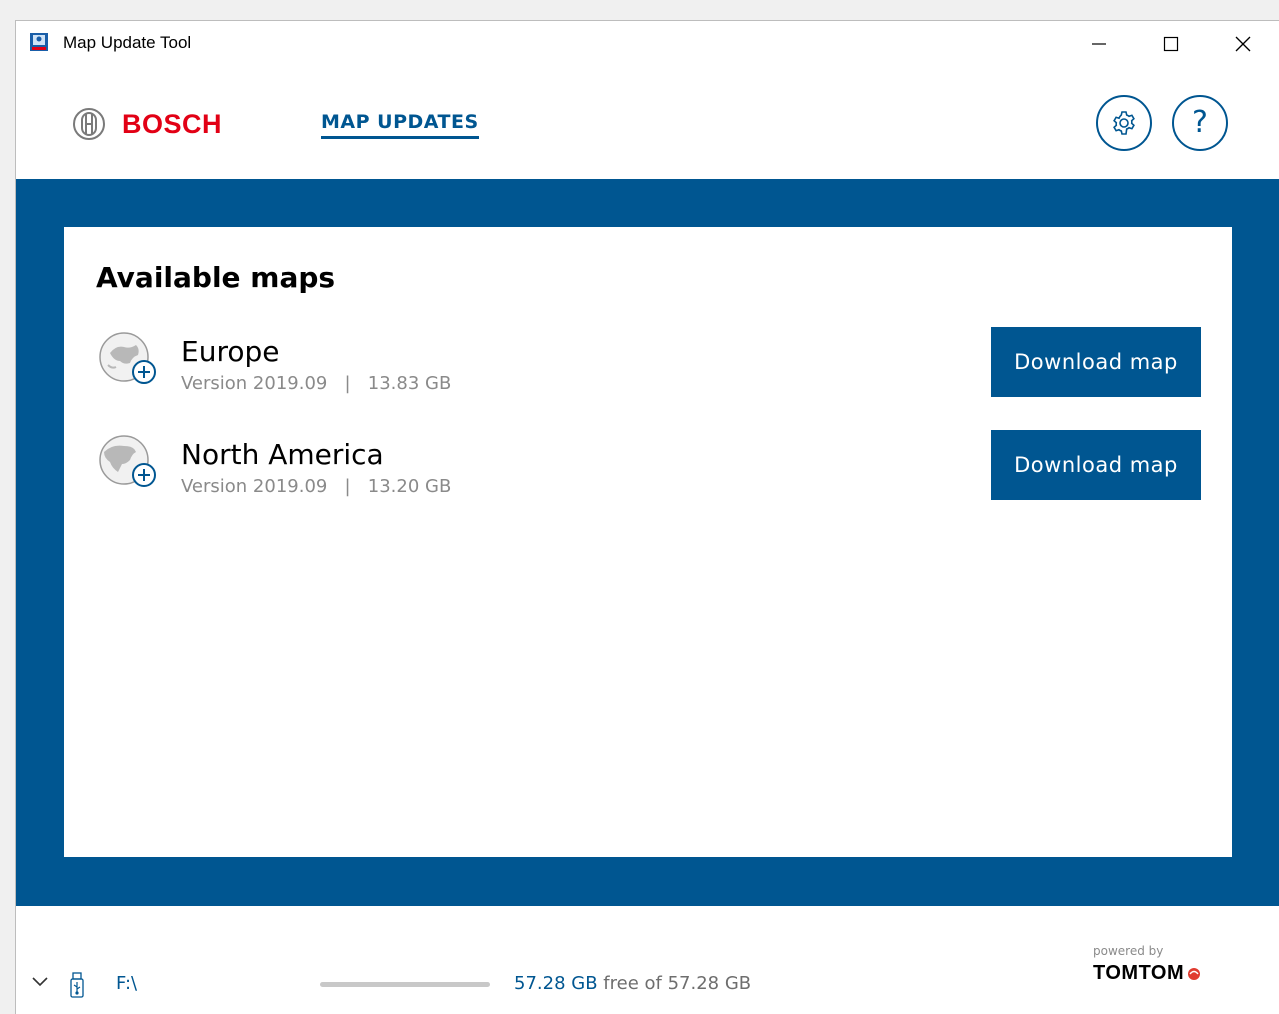 The height and width of the screenshot is (1014, 1279). I want to click on map-details: Version 2019.09 | 13.20 GB, so click(316, 486).